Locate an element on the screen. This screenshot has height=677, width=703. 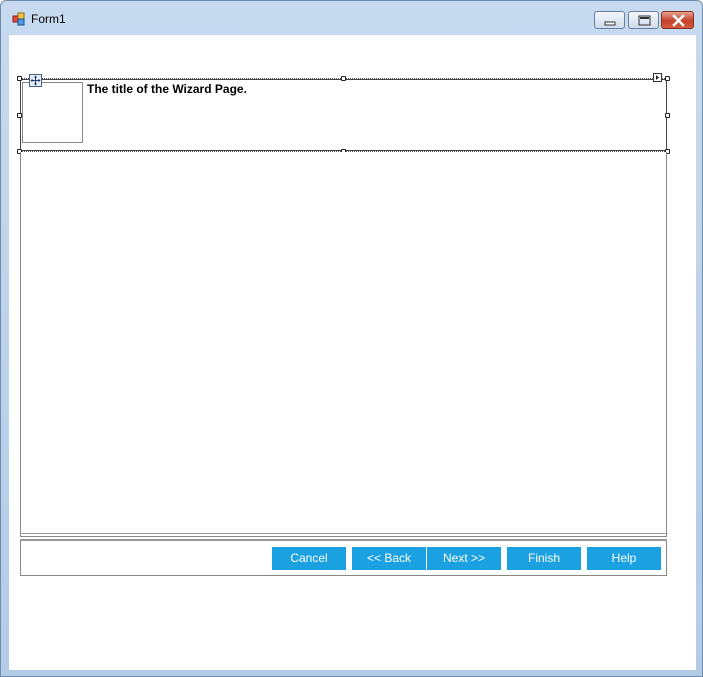
window-title: Form1 is located at coordinates (48, 19).